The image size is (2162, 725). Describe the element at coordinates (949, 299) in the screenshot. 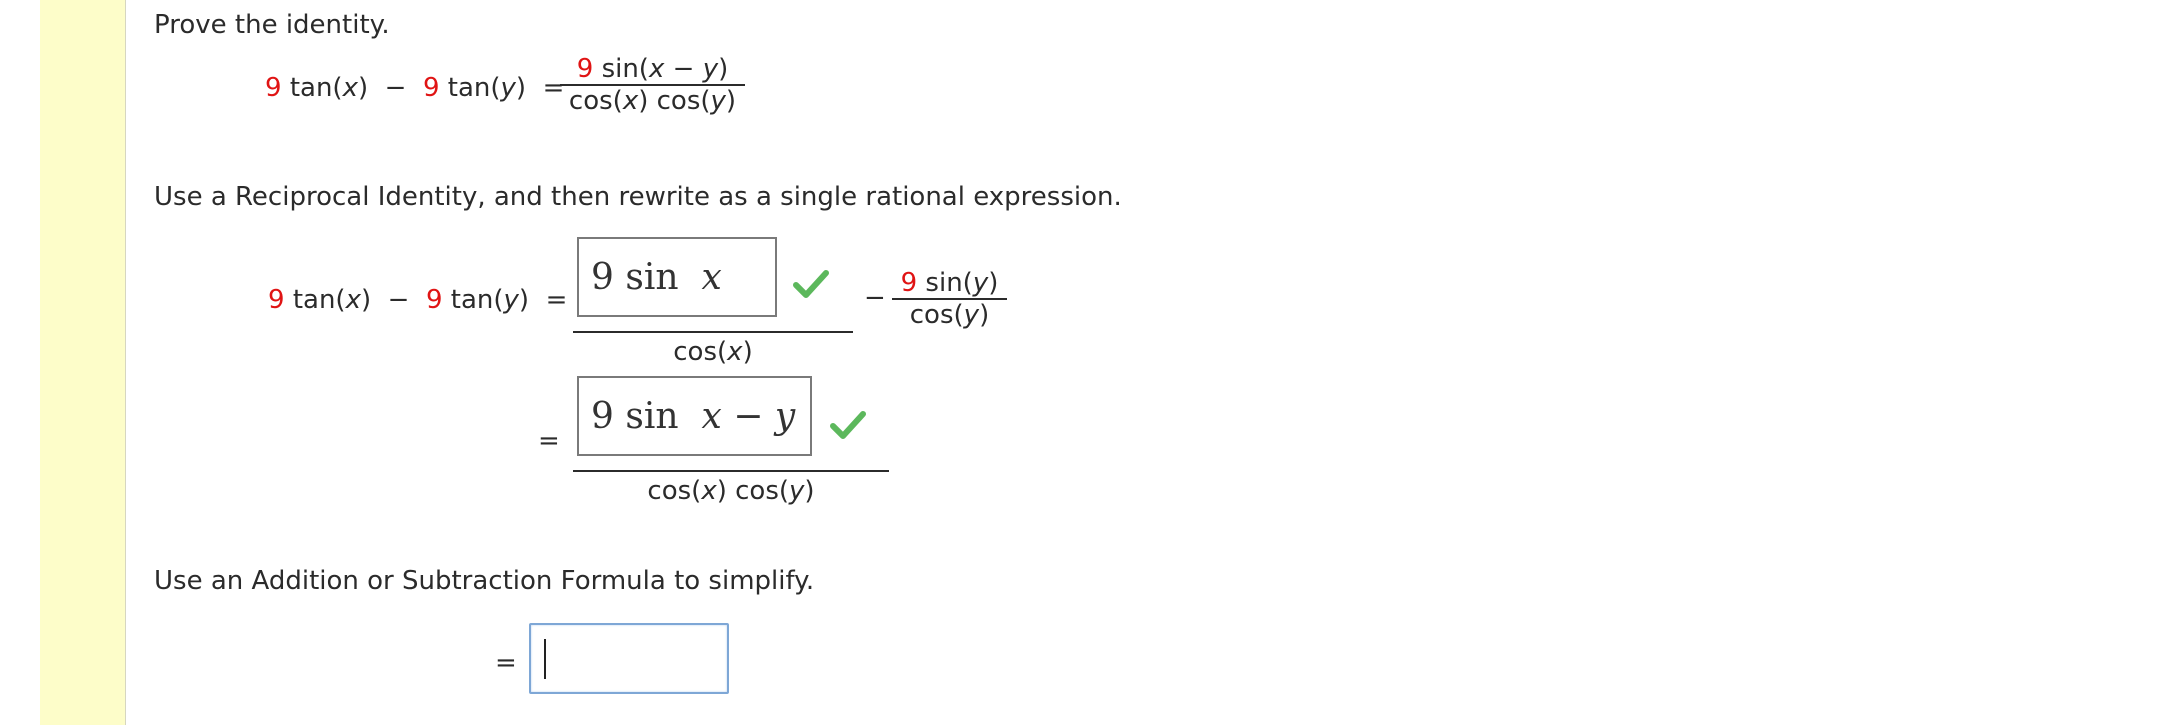

I see `sin-y-over-cos-y-fraction: 9 sin(y) cos(y)` at that location.